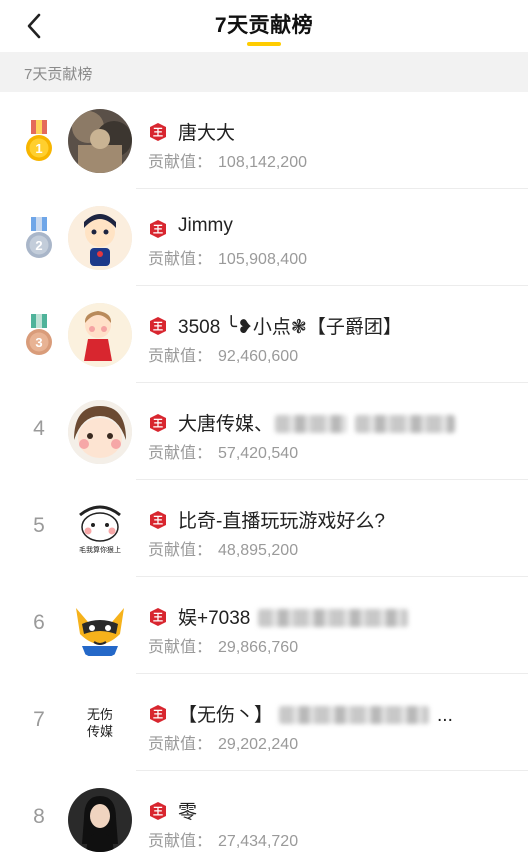 The image size is (528, 865). I want to click on ranking-row: 7 无伤 传媒 王 【无伤丶】... 贡献值： 29,202,240, so click(264, 722).